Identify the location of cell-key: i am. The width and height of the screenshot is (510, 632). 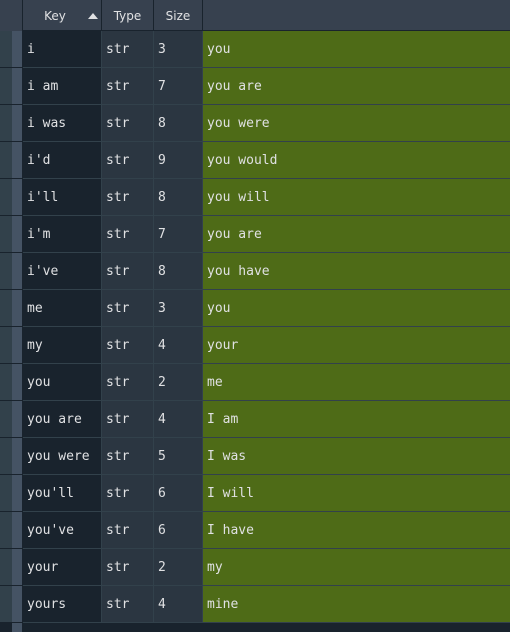
(62, 86).